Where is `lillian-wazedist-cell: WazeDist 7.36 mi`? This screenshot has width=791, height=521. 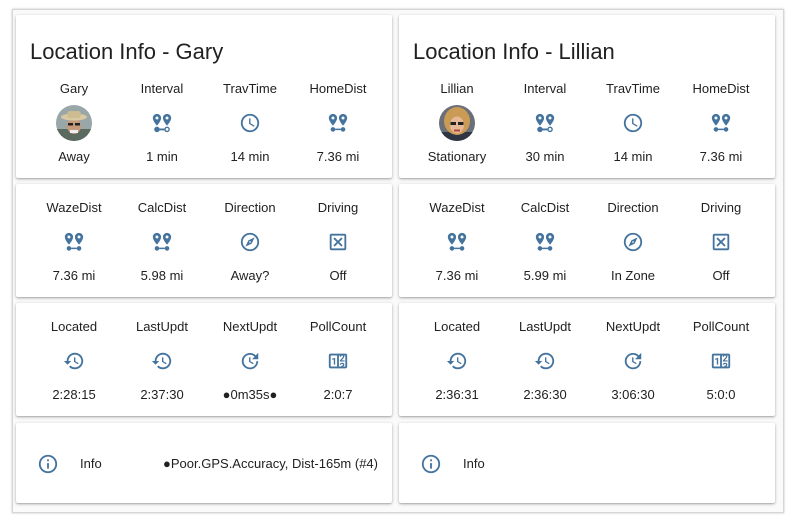 lillian-wazedist-cell: WazeDist 7.36 mi is located at coordinates (457, 242).